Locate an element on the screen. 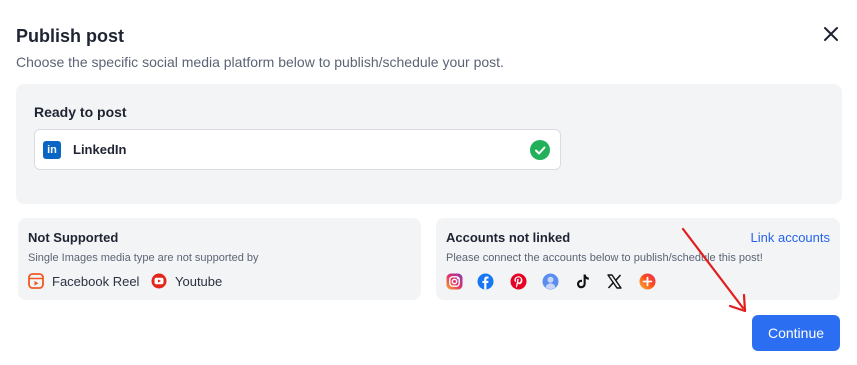 The width and height of the screenshot is (857, 365). check-circle-icon is located at coordinates (540, 150).